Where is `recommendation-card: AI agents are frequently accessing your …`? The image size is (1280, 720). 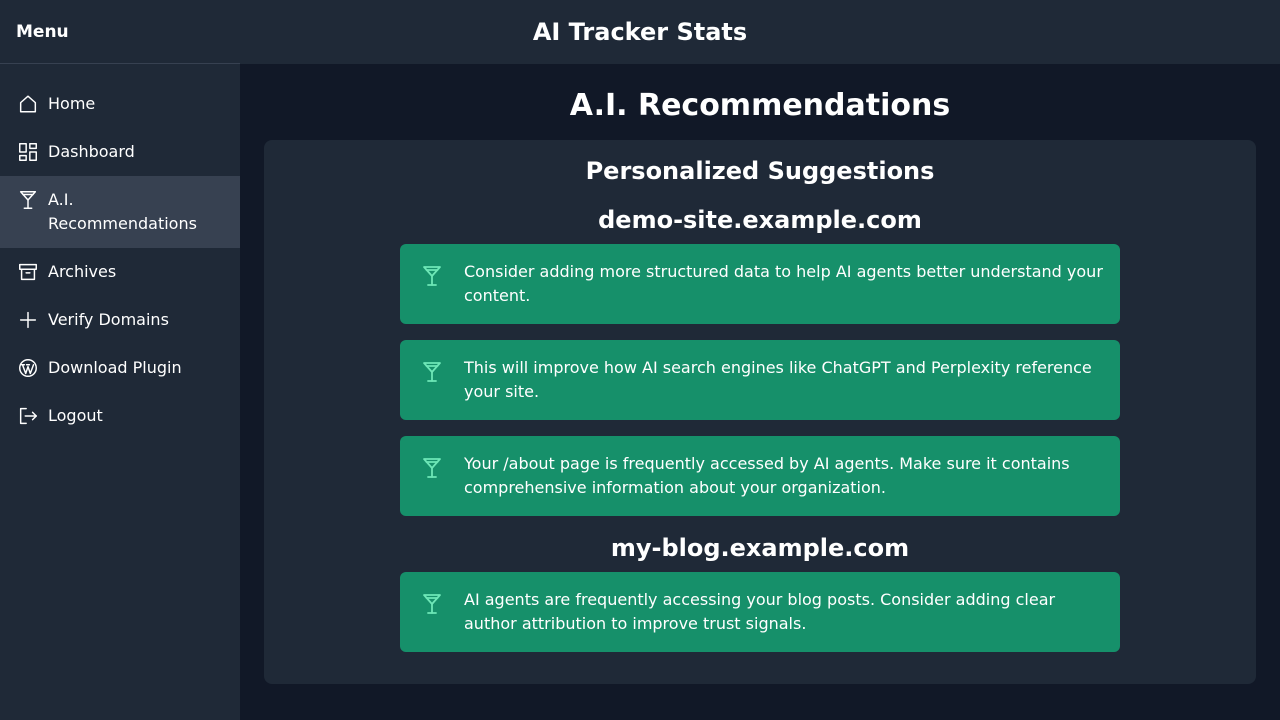
recommendation-card: AI agents are frequently accessing your … is located at coordinates (760, 612).